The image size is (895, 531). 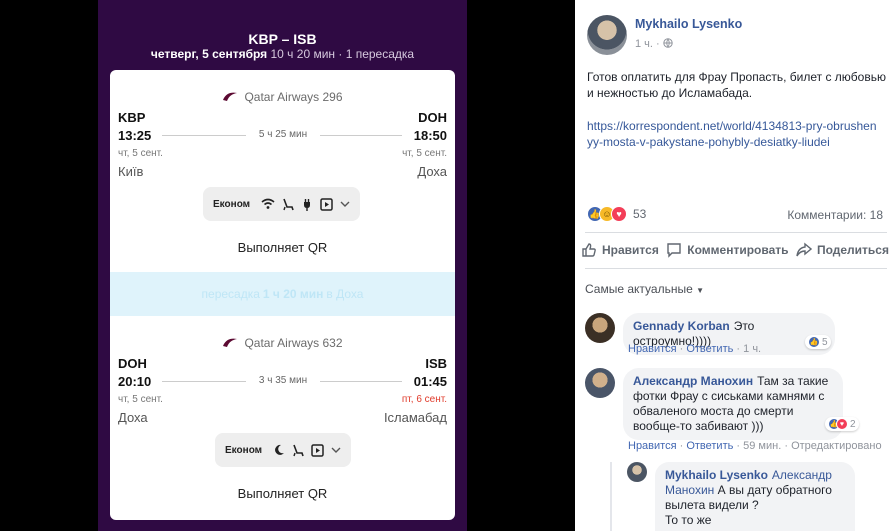 I want to click on thumbs-up-icon, so click(x=589, y=250).